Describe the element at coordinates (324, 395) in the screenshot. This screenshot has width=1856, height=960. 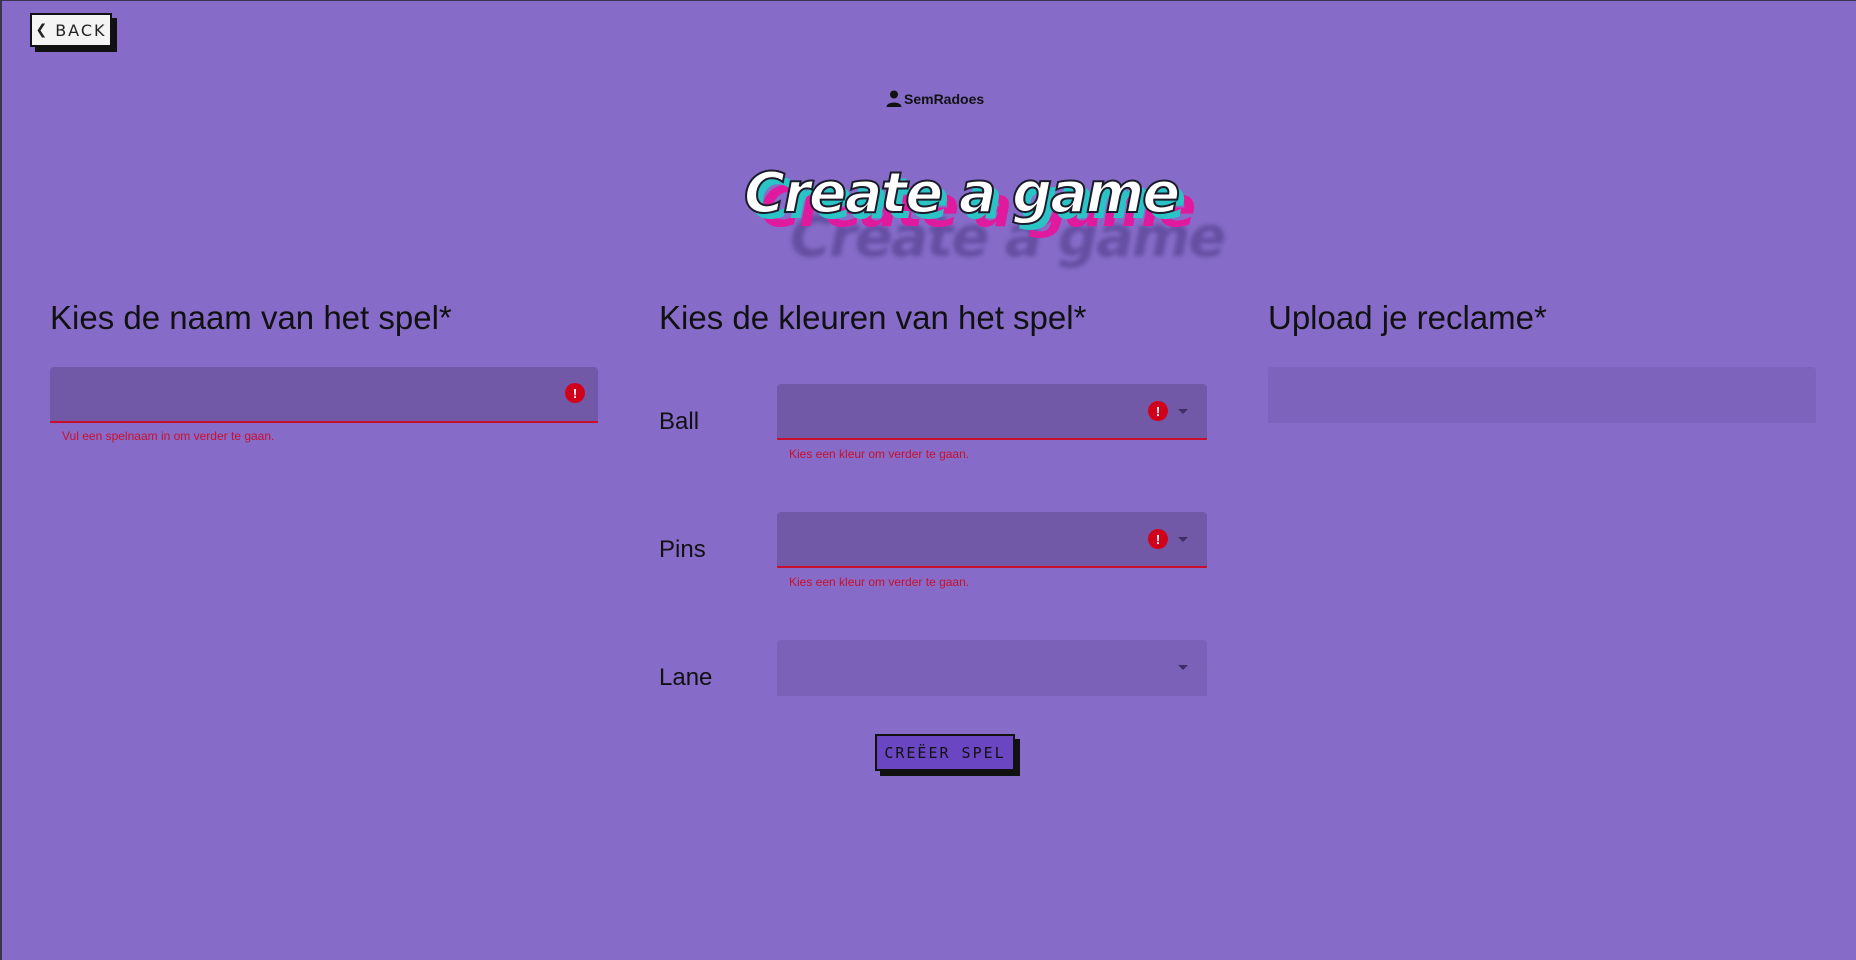
I see `game-name-input: !` at that location.